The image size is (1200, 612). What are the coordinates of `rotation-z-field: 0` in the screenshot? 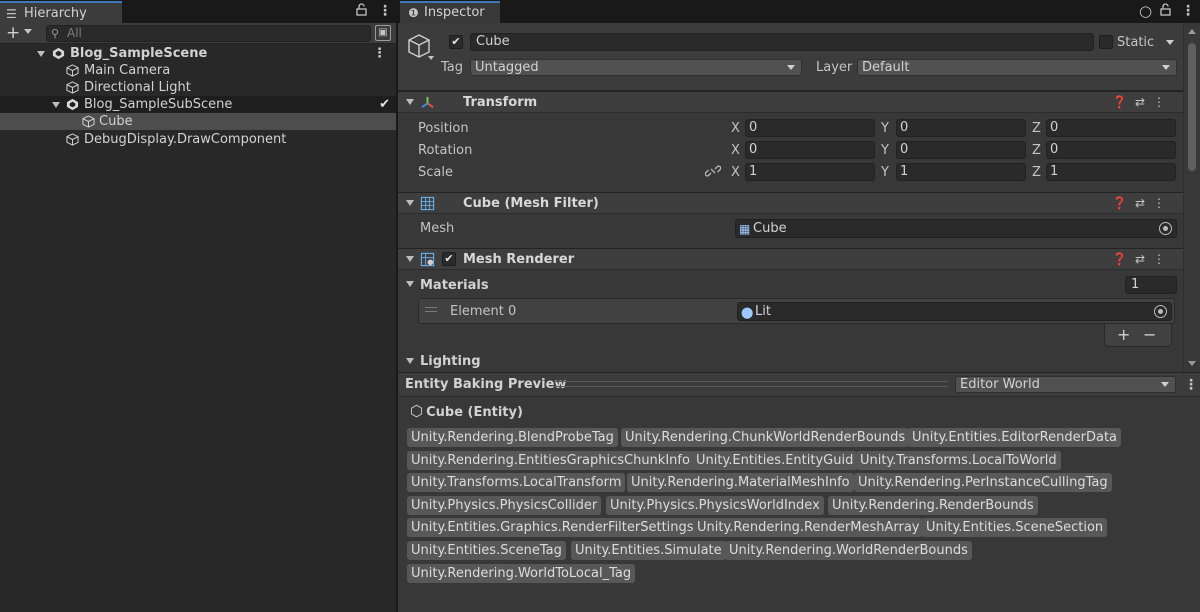 It's located at (1111, 150).